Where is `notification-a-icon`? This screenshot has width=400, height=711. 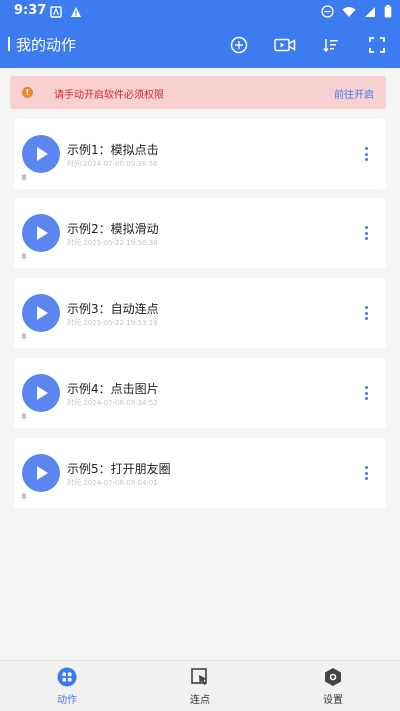
notification-a-icon is located at coordinates (56, 12).